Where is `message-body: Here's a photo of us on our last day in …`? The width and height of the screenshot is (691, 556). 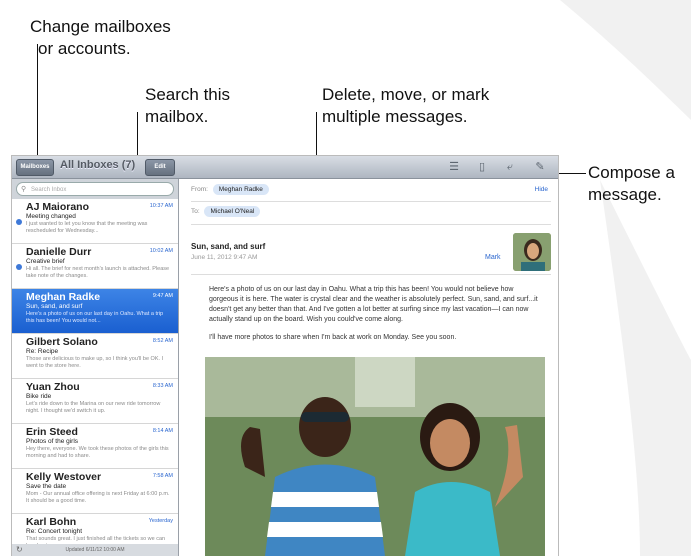 message-body: Here's a photo of us on our last day in … is located at coordinates (374, 318).